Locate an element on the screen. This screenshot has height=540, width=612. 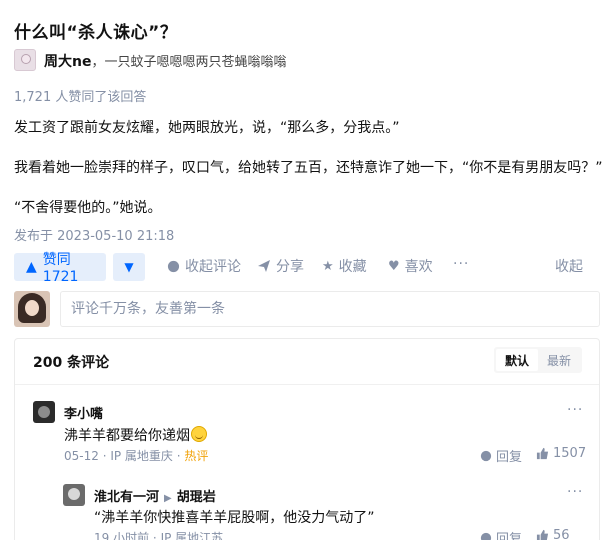
paper-plane-icon is located at coordinates (264, 266).